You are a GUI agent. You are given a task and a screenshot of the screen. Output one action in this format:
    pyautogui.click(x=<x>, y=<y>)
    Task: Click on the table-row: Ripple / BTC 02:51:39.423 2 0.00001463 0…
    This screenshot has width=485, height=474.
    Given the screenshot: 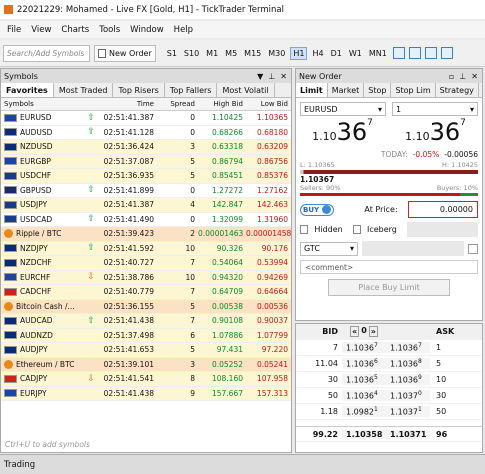 What is the action you would take?
    pyautogui.click(x=146, y=234)
    